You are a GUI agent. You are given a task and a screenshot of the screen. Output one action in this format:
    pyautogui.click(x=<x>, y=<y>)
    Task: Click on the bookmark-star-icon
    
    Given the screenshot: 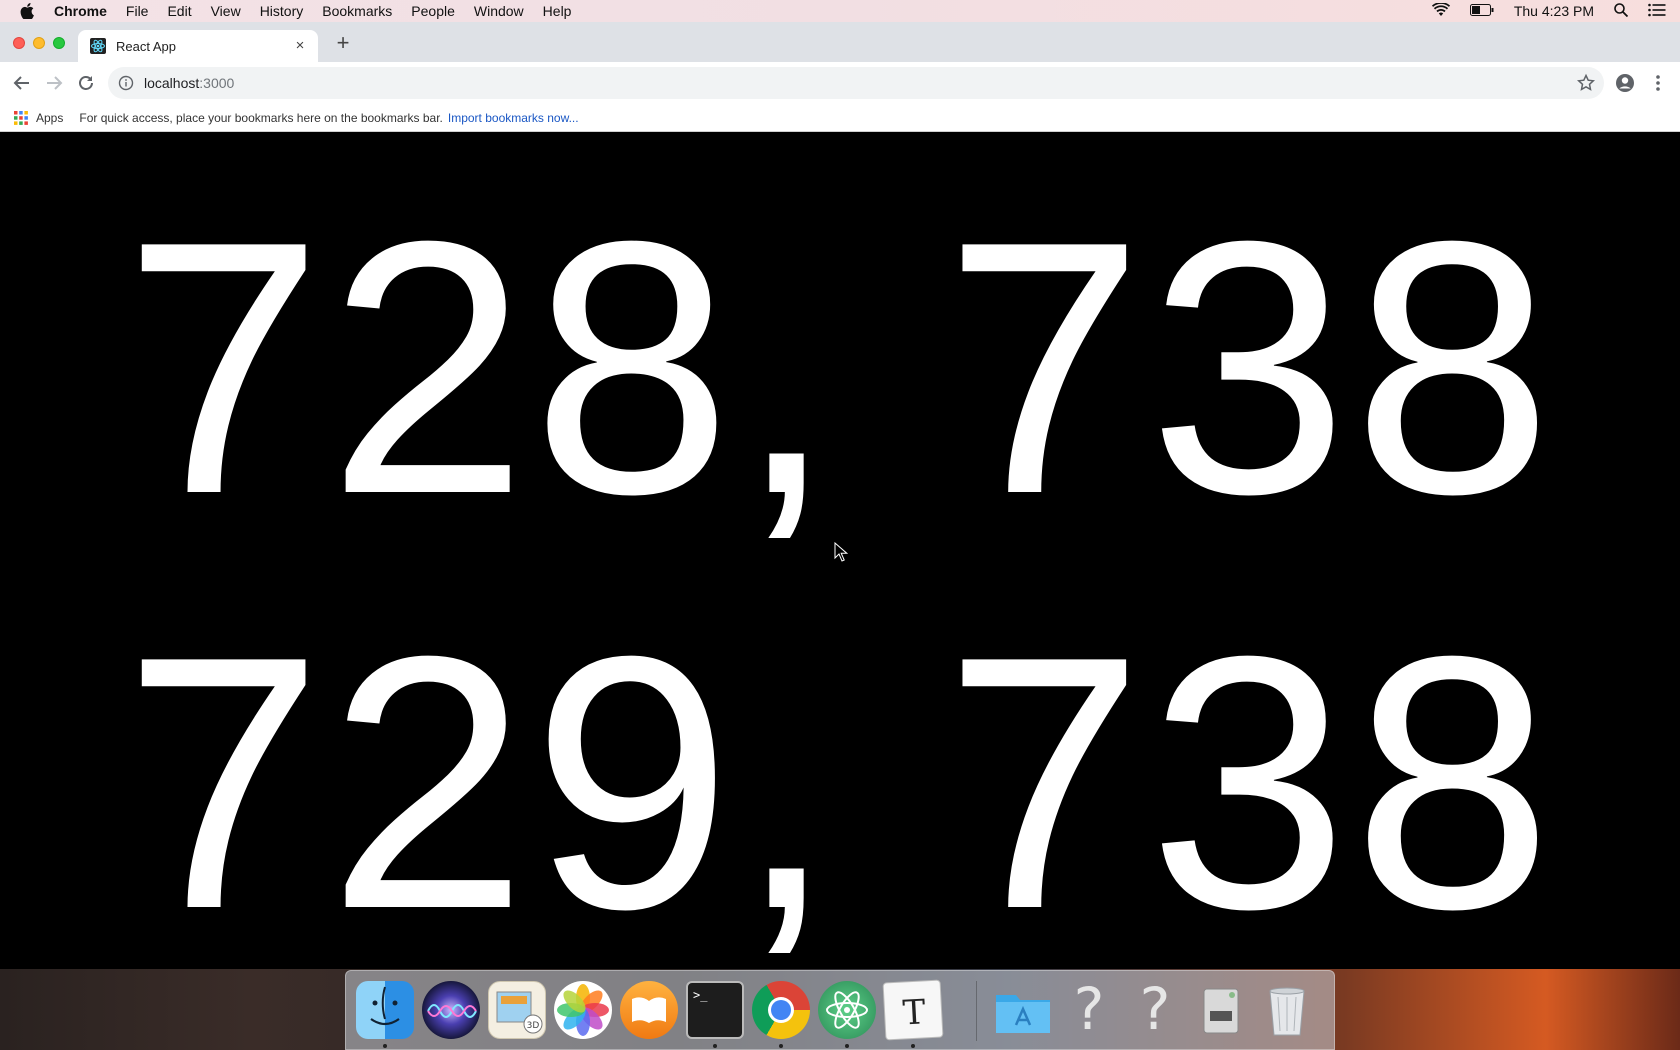 What is the action you would take?
    pyautogui.click(x=1586, y=83)
    